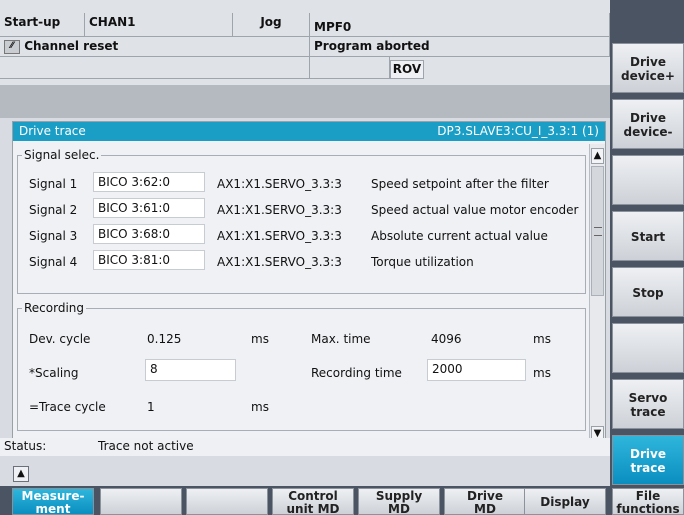  Describe the element at coordinates (460, 25) in the screenshot. I see `program-name: MPF0` at that location.